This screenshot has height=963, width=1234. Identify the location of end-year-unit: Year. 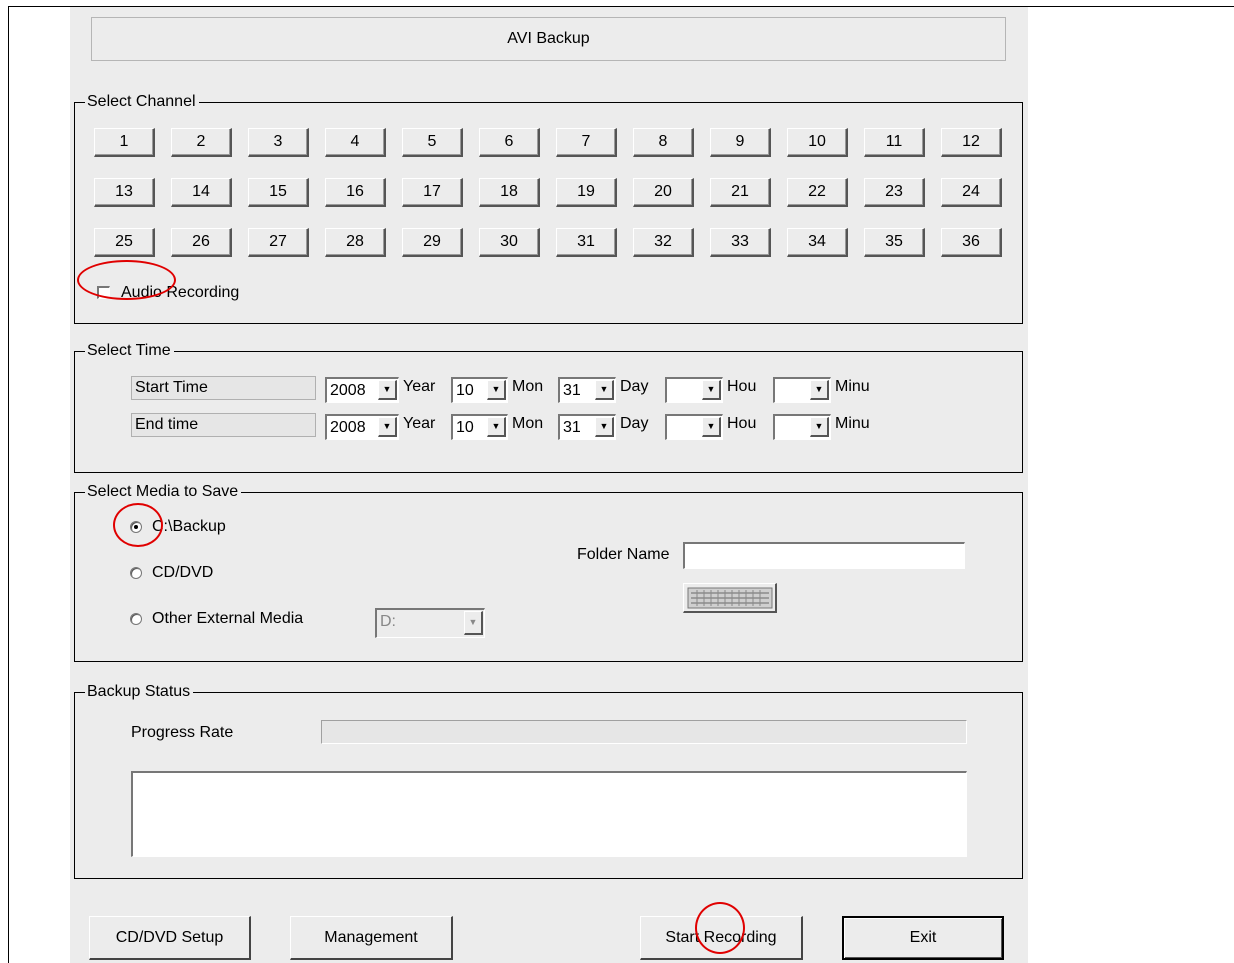
(419, 423).